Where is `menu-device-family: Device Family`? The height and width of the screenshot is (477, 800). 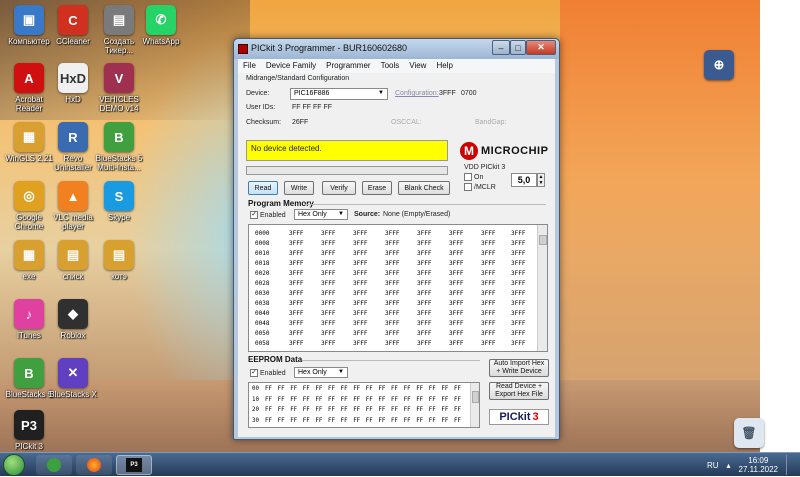
menu-device-family: Device Family is located at coordinates (291, 66).